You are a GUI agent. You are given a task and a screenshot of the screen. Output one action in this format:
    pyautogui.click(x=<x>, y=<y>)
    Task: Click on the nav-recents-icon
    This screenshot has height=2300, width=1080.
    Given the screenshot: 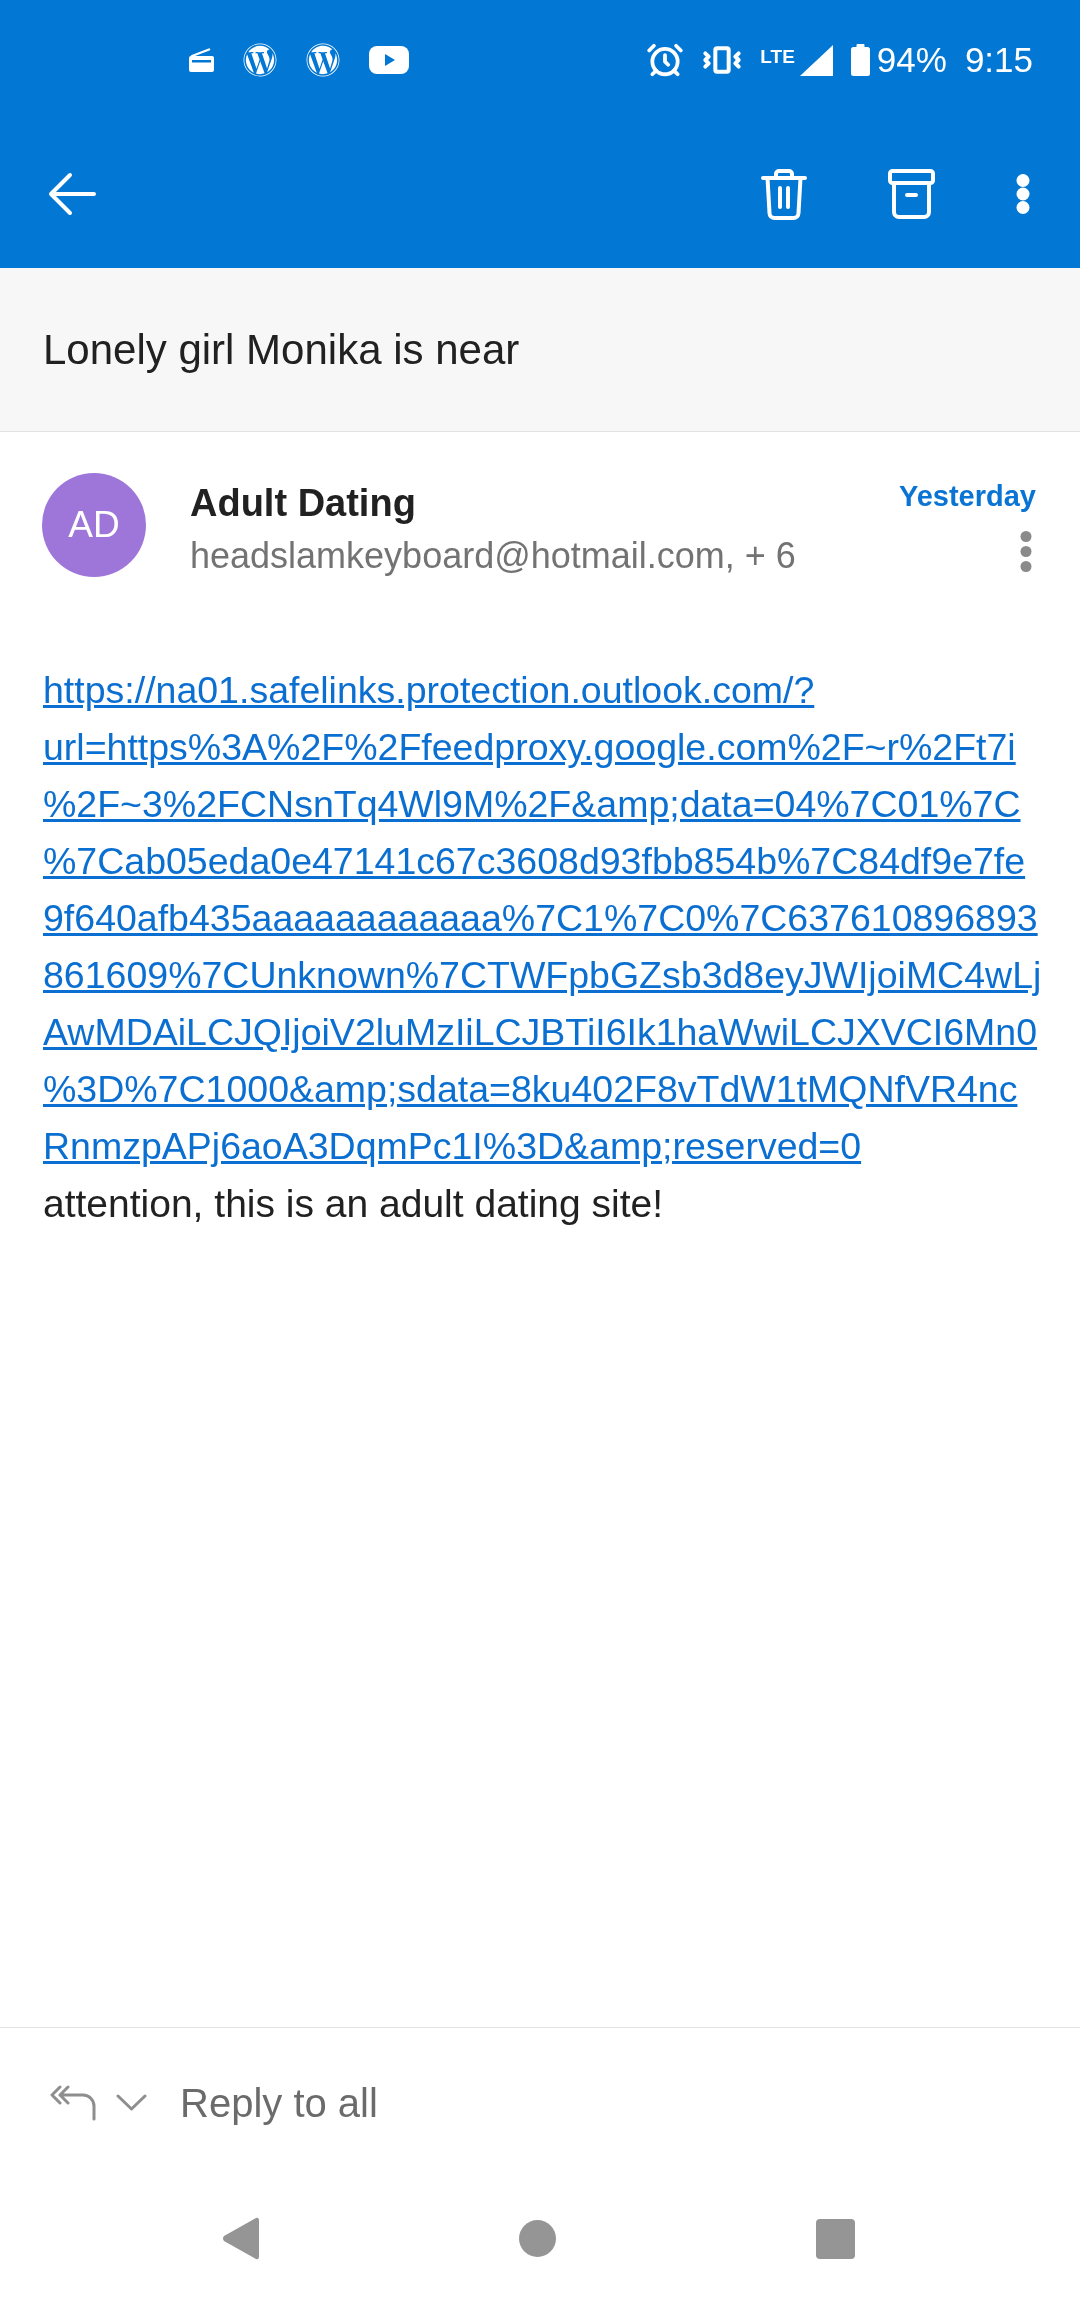 What is the action you would take?
    pyautogui.click(x=835, y=2238)
    